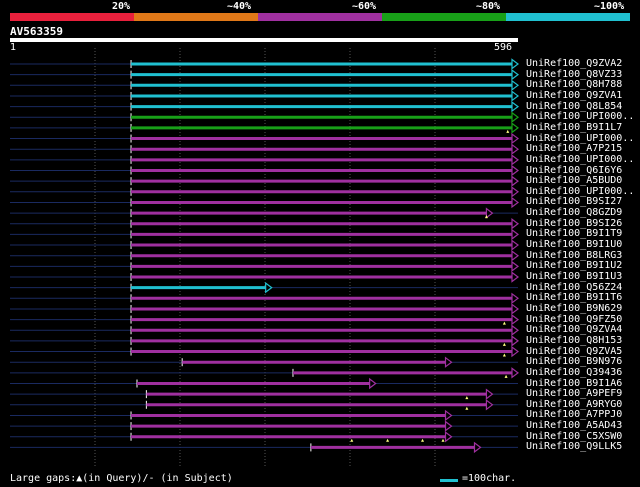  Describe the element at coordinates (574, 372) in the screenshot. I see `hit-name-link: UniRef100_Q39436` at that location.